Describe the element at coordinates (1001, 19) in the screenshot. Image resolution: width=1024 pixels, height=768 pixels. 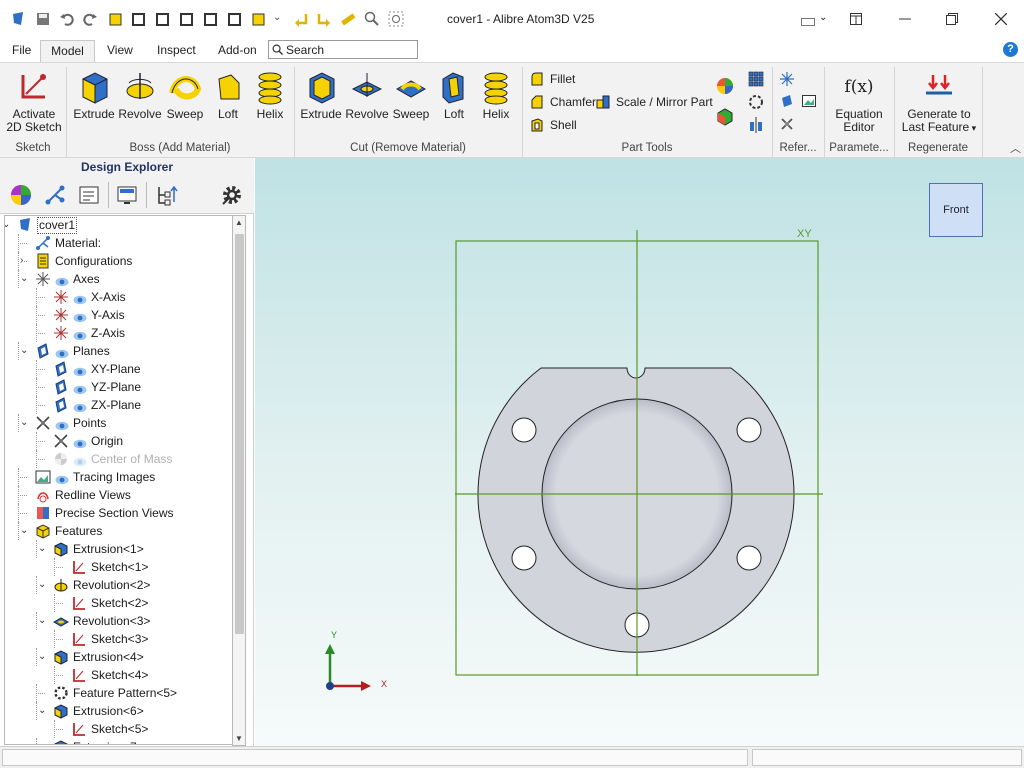
I see `close-icon` at that location.